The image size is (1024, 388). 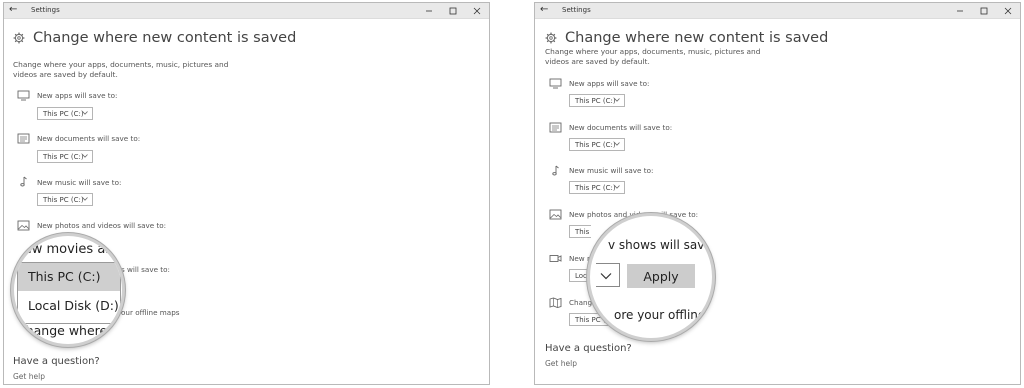 I want to click on drive-options-list: This PC (C:) Local Disk (D:), so click(x=69, y=293).